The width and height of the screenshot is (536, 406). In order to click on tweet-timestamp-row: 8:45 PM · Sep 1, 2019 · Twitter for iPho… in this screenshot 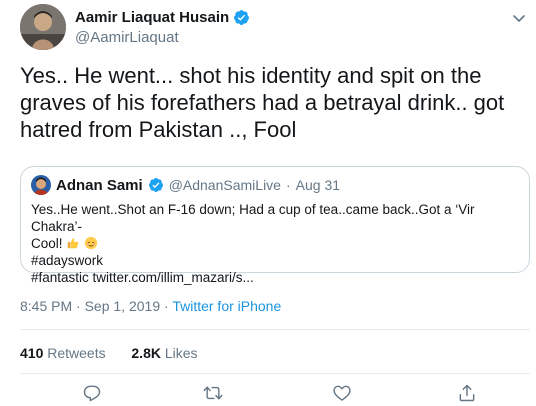, I will do `click(150, 306)`.